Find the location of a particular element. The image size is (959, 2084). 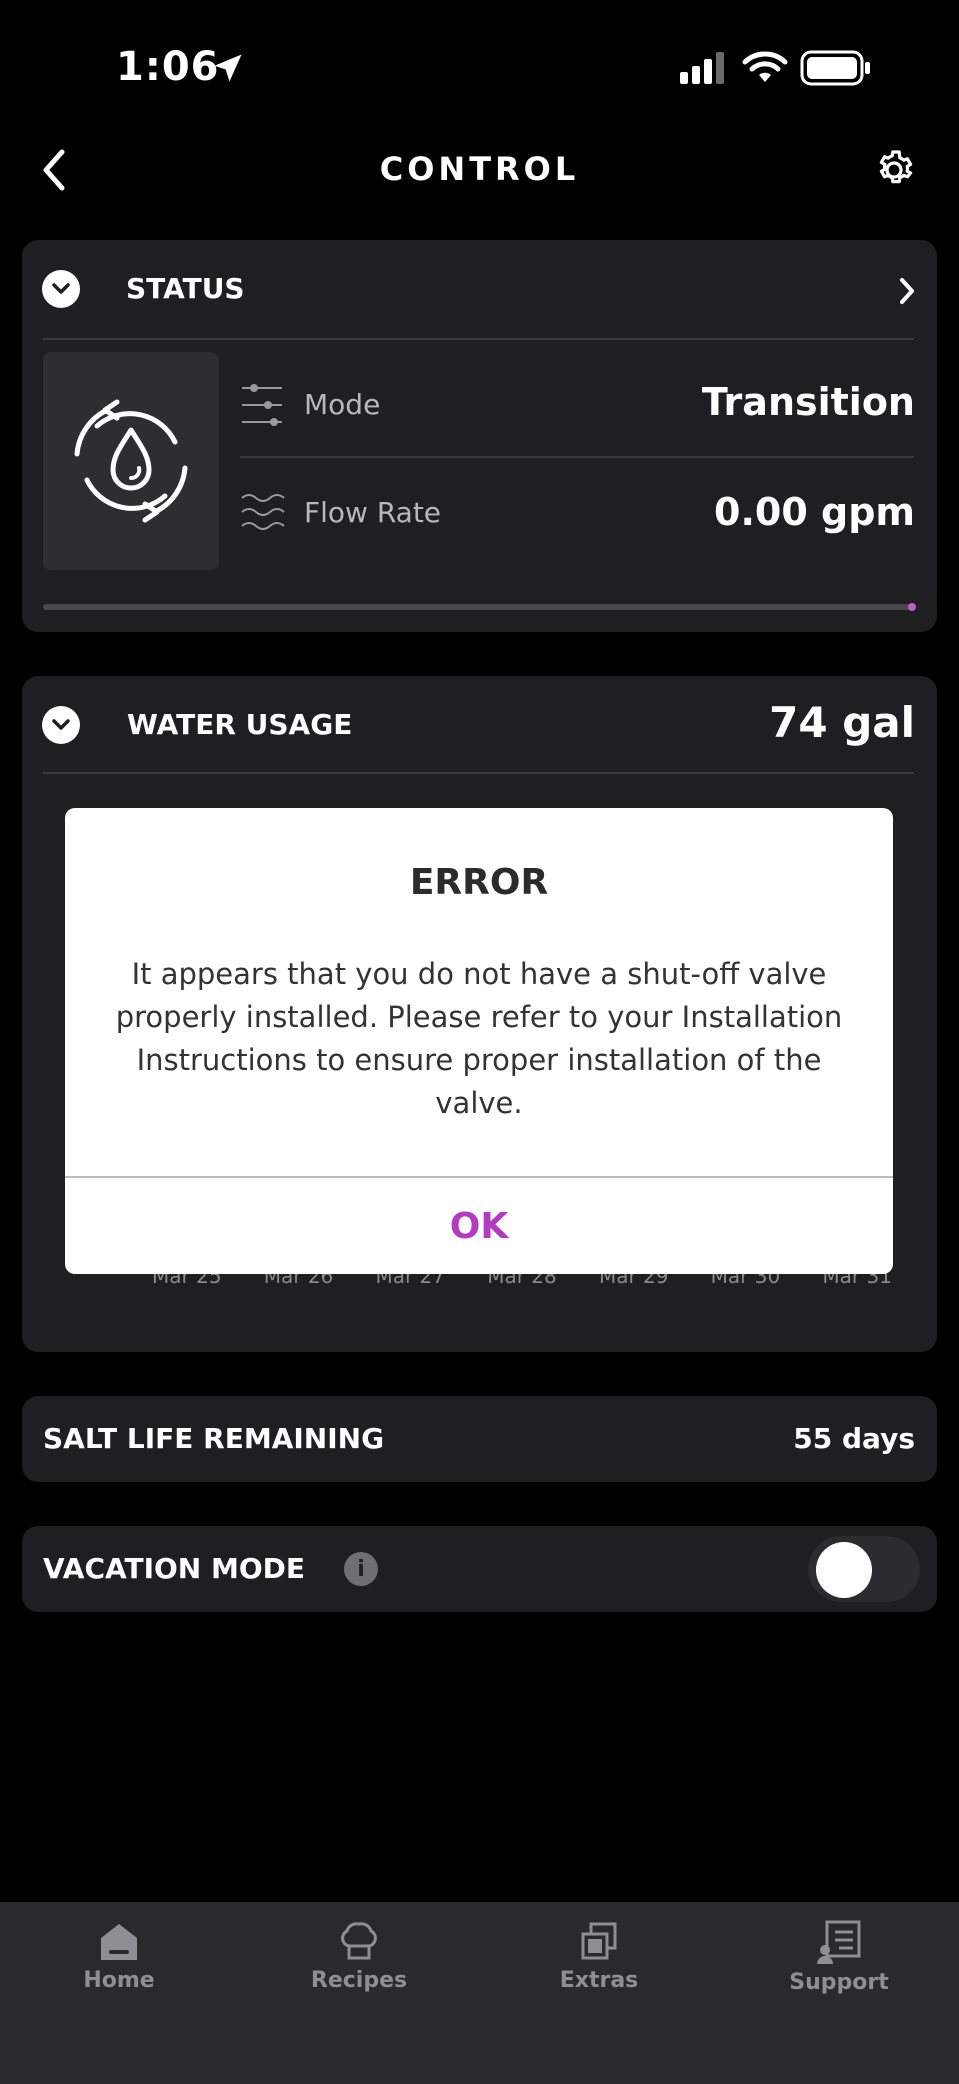

tab-label: Extras is located at coordinates (599, 1980).